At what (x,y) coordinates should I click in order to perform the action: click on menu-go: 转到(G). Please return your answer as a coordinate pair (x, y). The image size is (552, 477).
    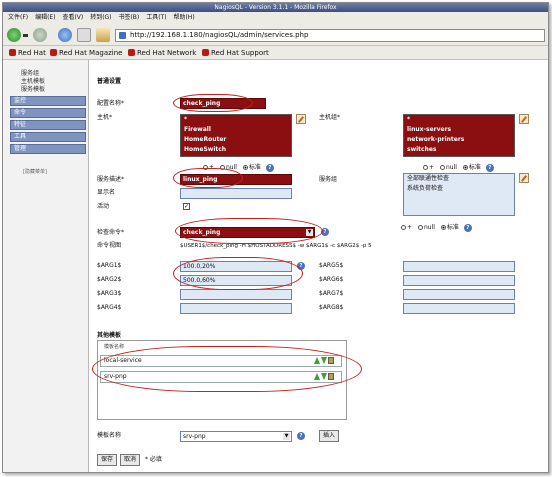
    Looking at the image, I should click on (100, 18).